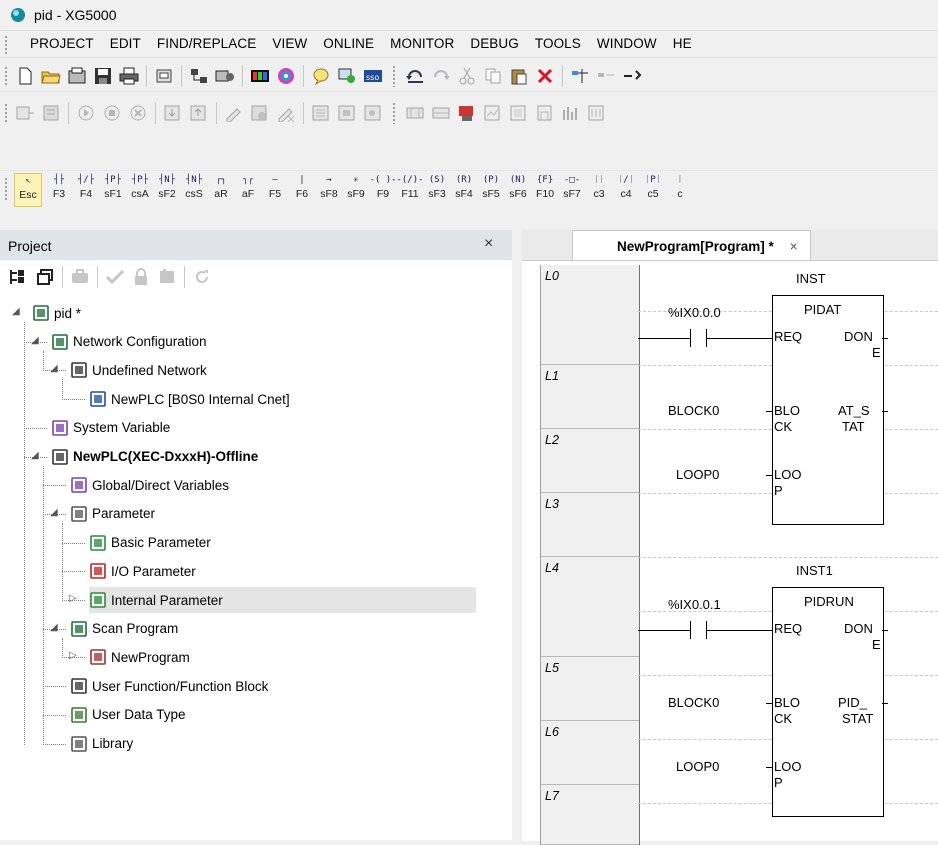 This screenshot has height=845, width=938. I want to click on fkey-sf6: (N) sF6, so click(518, 189).